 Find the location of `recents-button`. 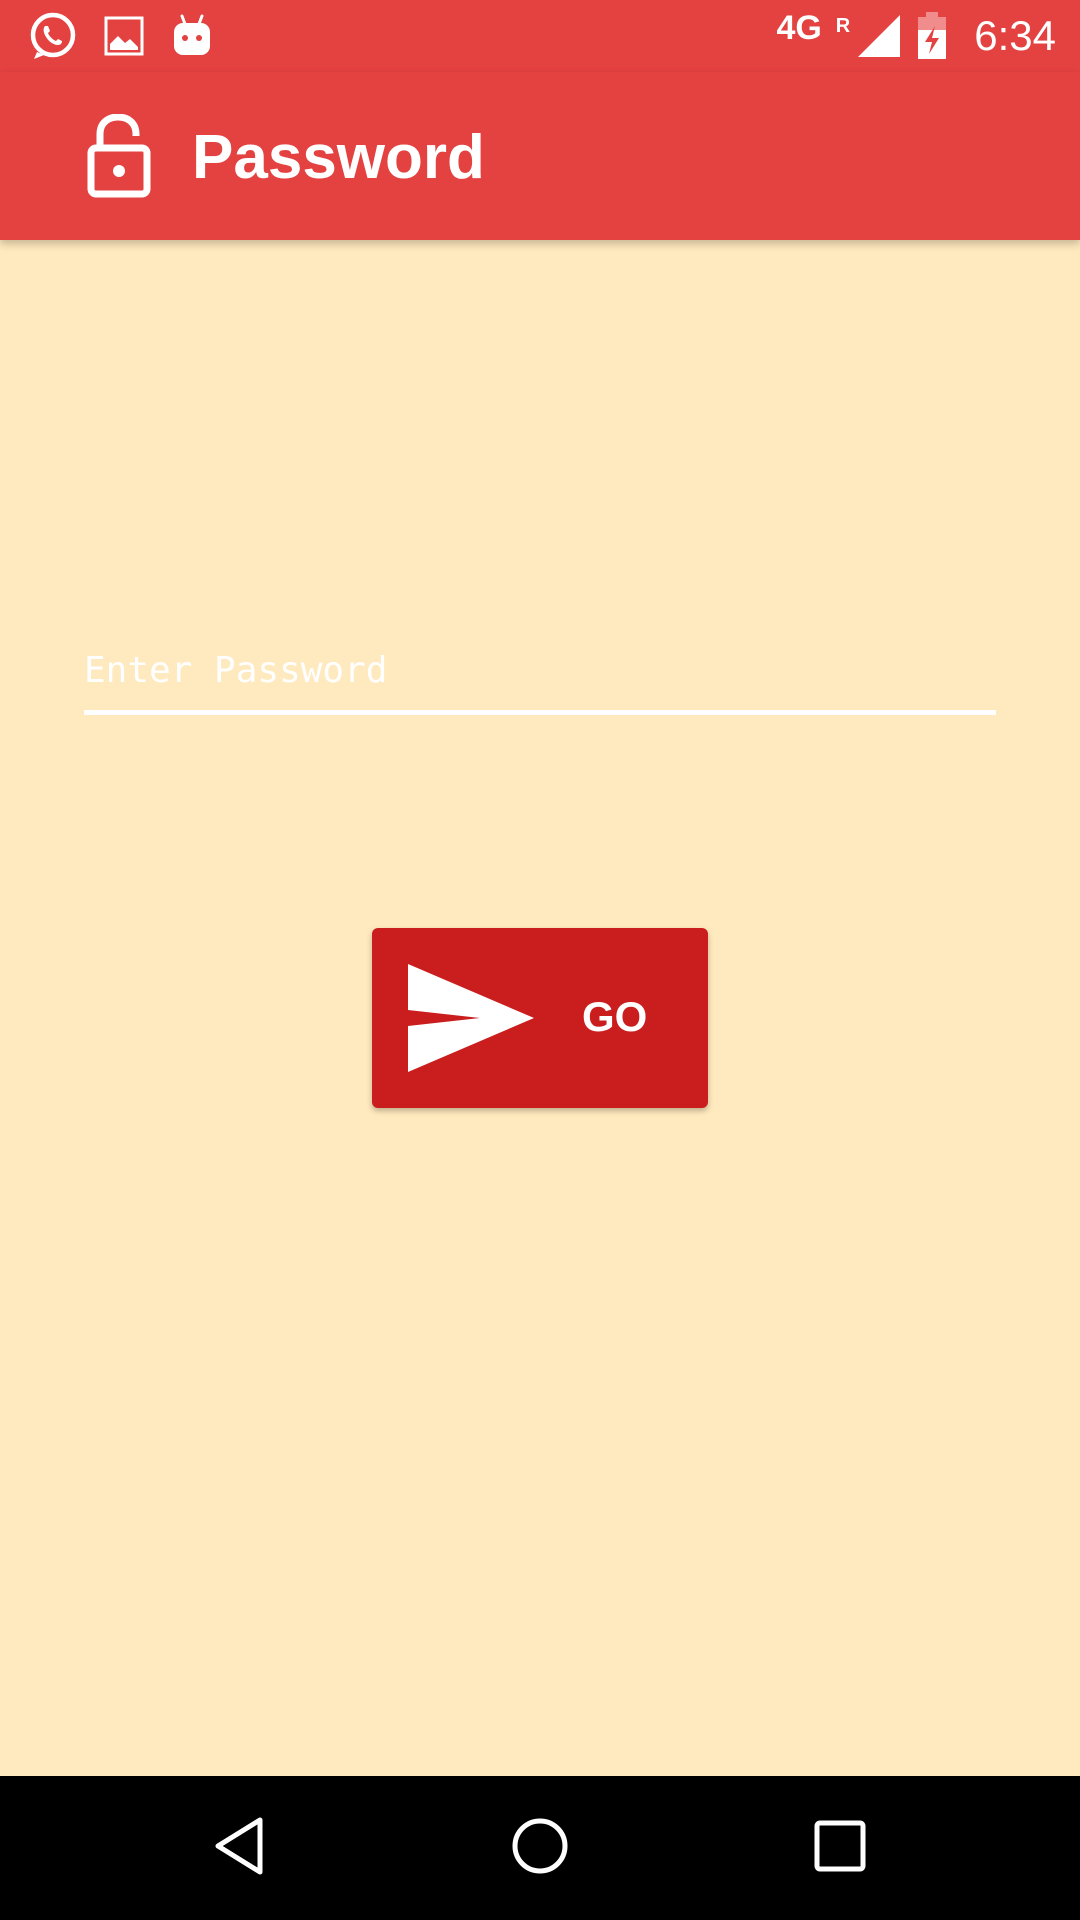

recents-button is located at coordinates (840, 1848).